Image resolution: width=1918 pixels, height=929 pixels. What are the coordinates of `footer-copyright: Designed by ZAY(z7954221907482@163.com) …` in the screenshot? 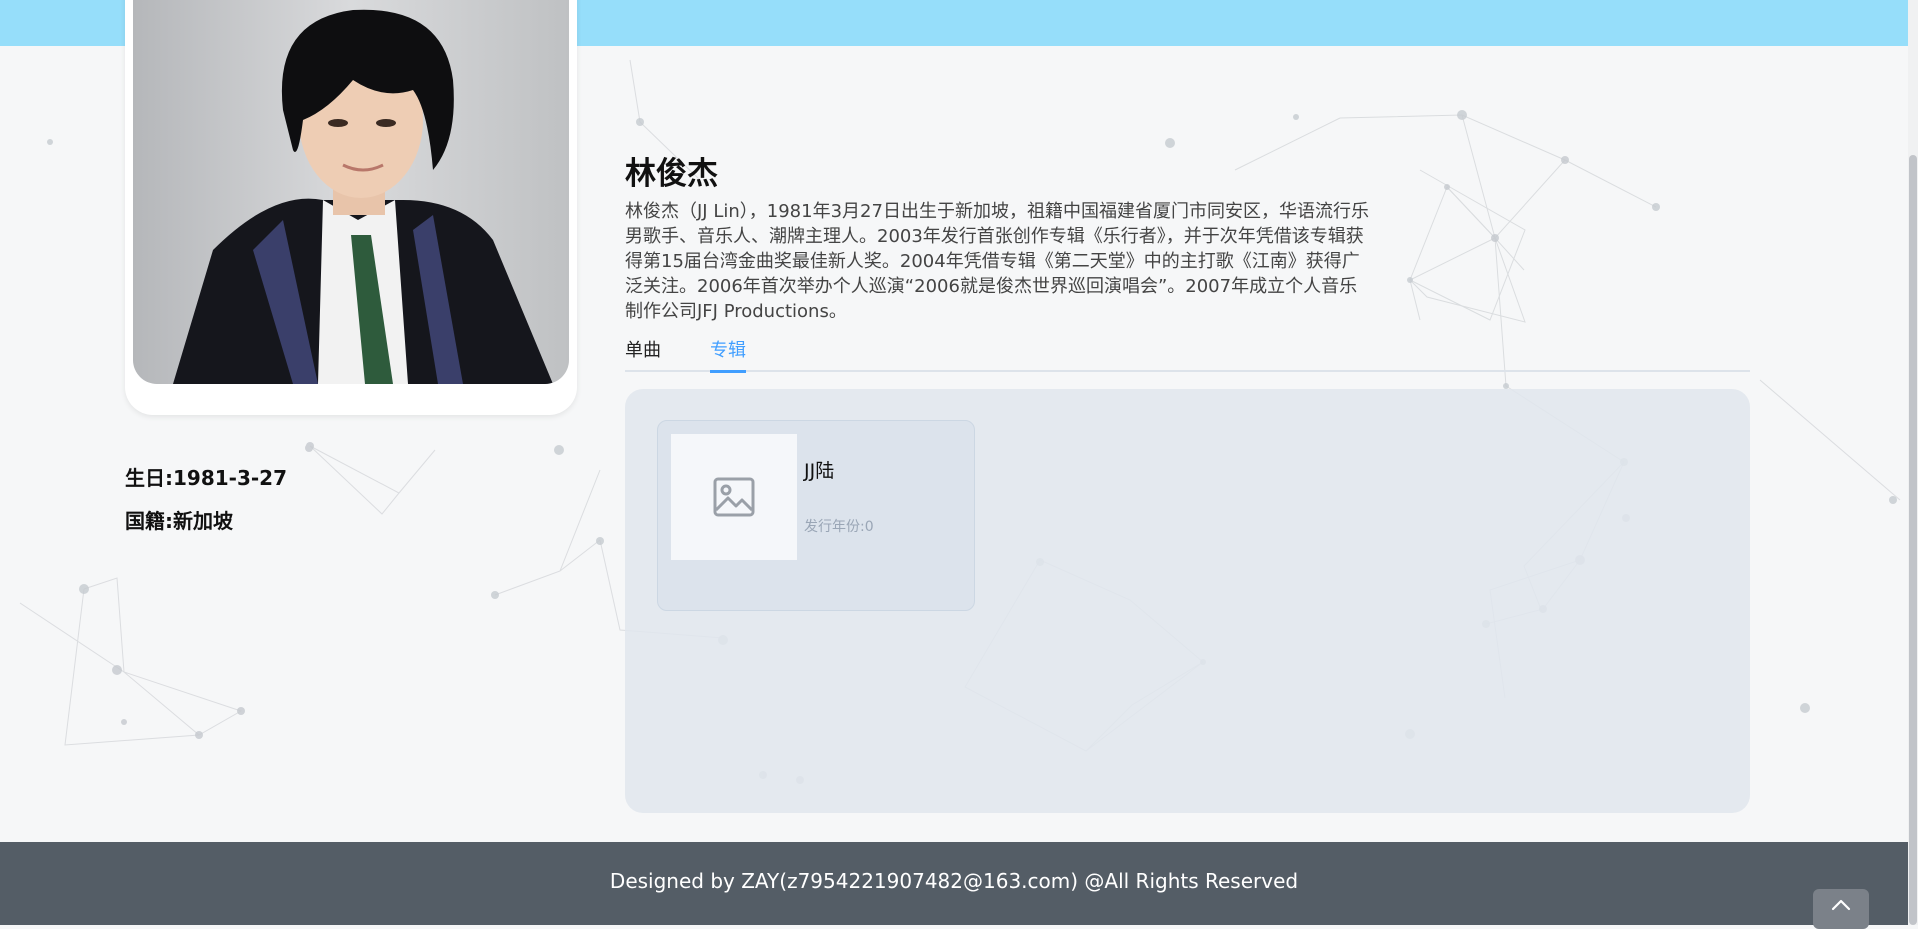 It's located at (954, 880).